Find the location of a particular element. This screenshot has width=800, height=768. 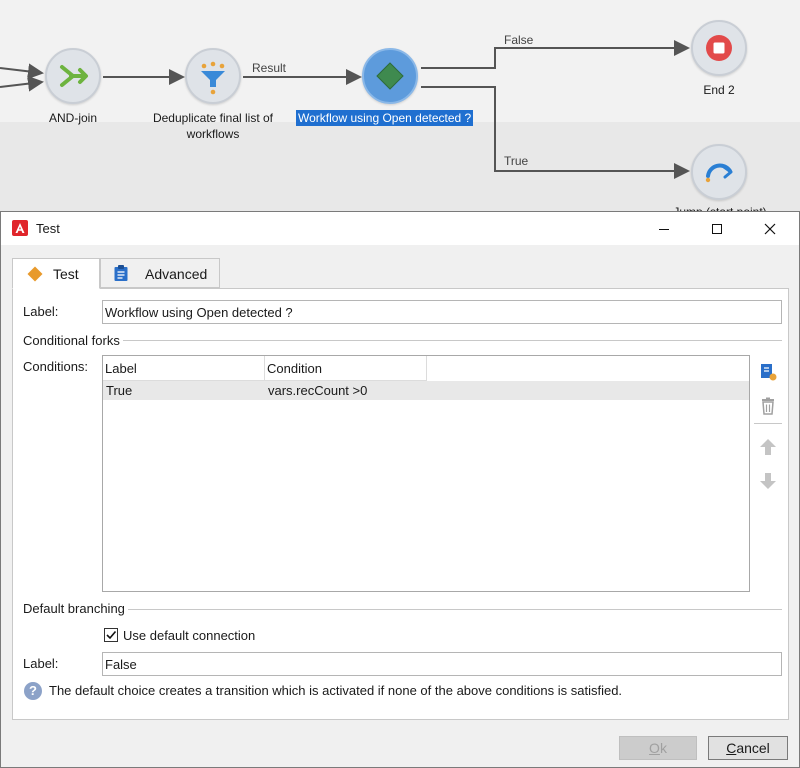

close-icon is located at coordinates (770, 228).